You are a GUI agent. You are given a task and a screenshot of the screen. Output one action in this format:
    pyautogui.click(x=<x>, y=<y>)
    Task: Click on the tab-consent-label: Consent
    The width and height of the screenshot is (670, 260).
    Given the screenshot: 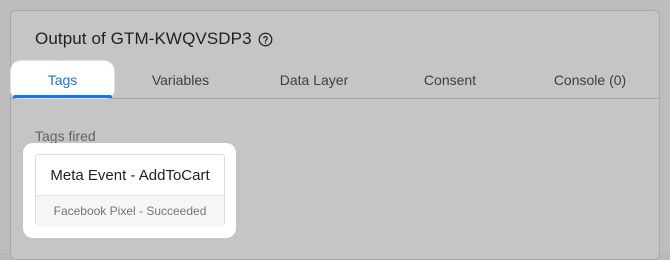 What is the action you would take?
    pyautogui.click(x=450, y=79)
    